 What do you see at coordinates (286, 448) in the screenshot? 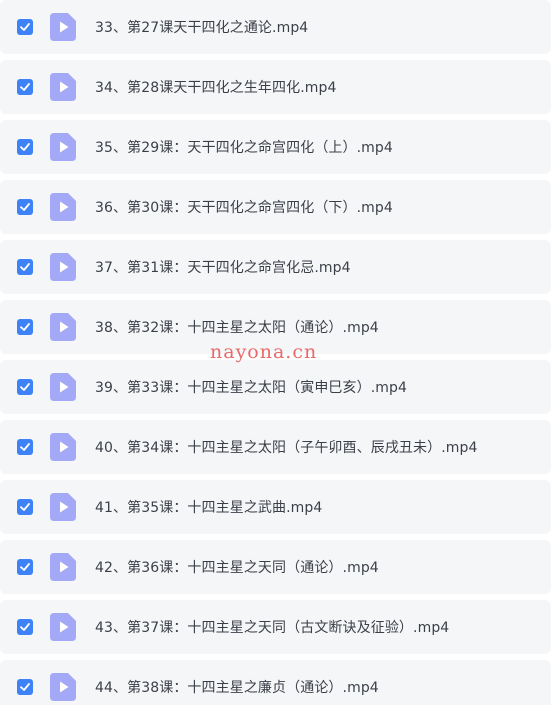
I see `file-name: 40、第34课：十四主星之太阳（子午卯酉、辰戌丑未）.mp4` at bounding box center [286, 448].